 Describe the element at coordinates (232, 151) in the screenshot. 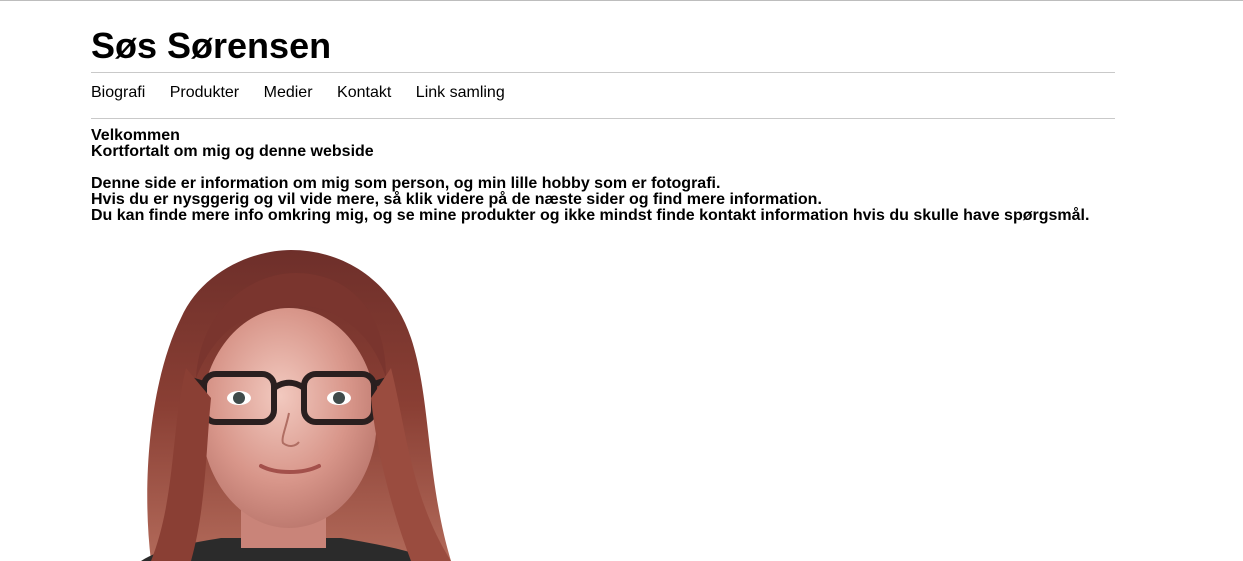

I see `welcome-subheading: Kortfortalt om mig og denne webside` at that location.